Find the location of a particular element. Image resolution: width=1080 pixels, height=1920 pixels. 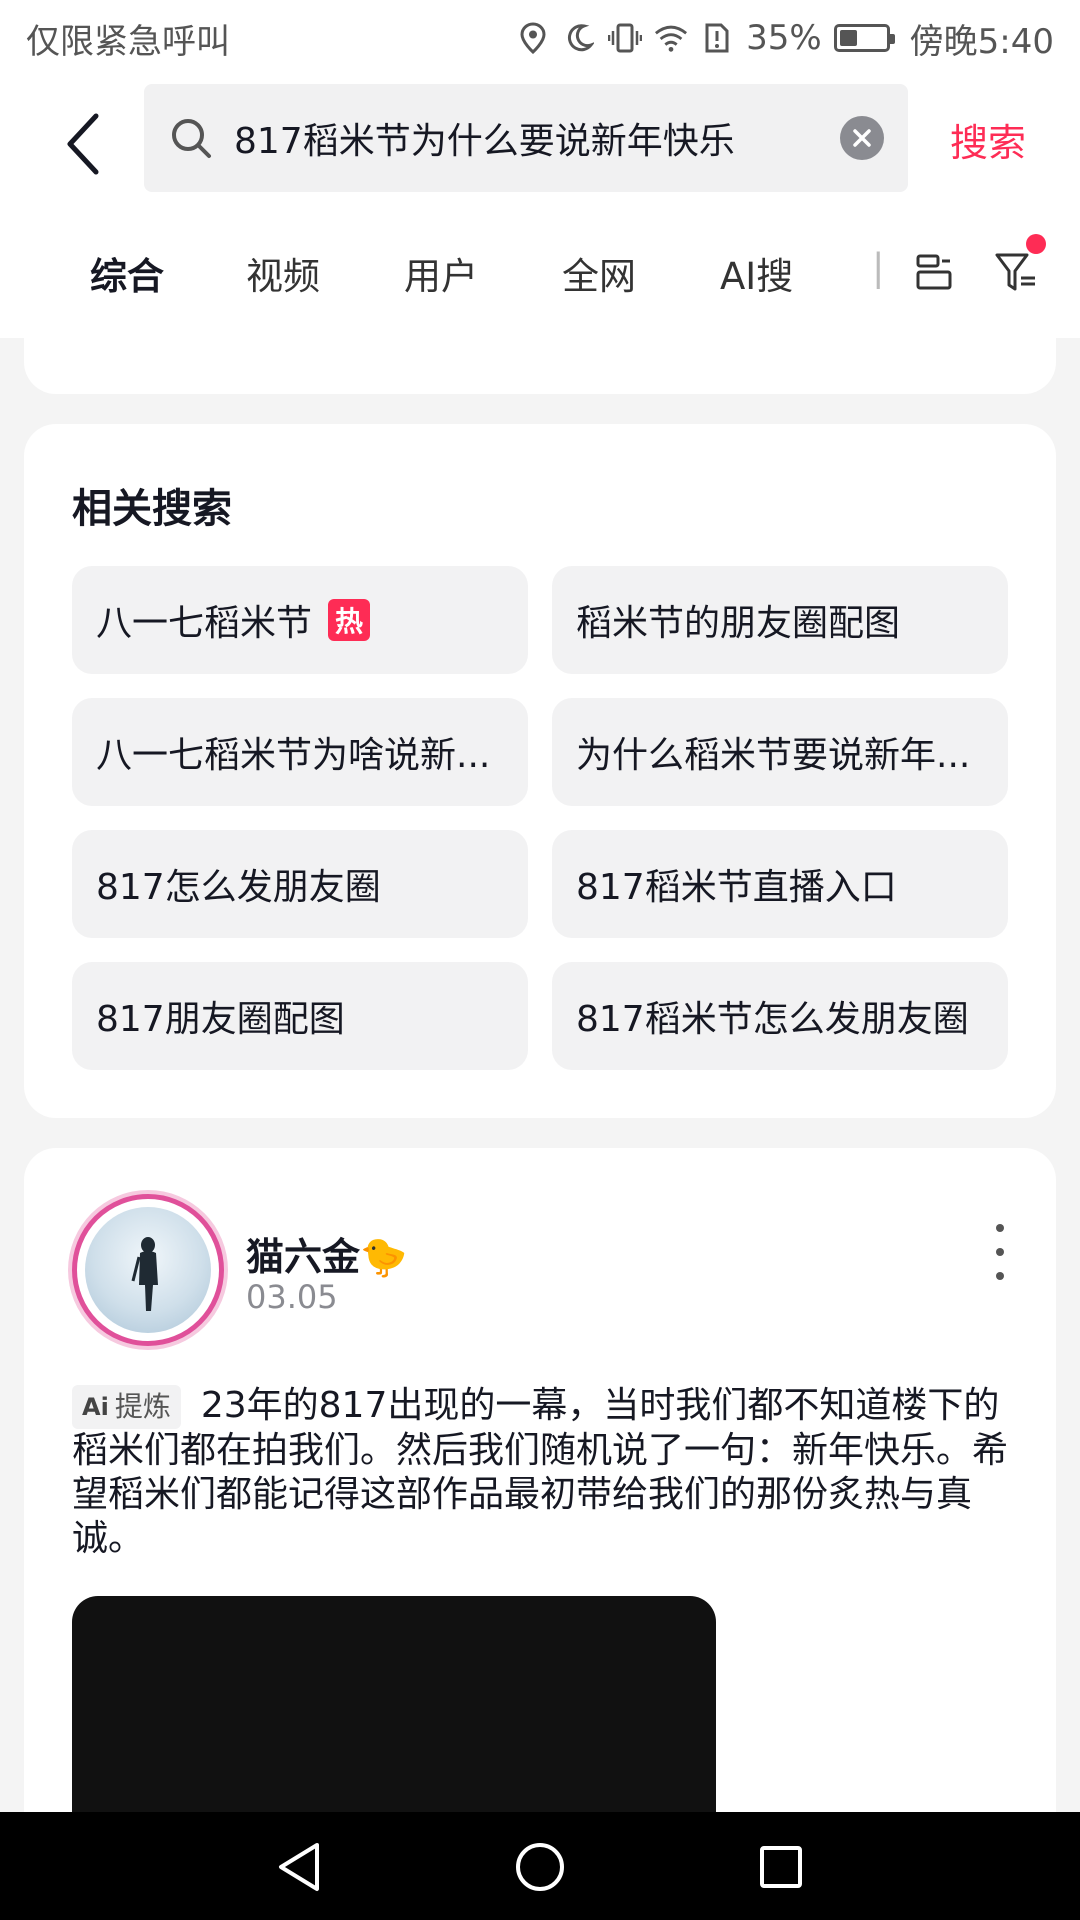

avatar-image is located at coordinates (148, 1270).